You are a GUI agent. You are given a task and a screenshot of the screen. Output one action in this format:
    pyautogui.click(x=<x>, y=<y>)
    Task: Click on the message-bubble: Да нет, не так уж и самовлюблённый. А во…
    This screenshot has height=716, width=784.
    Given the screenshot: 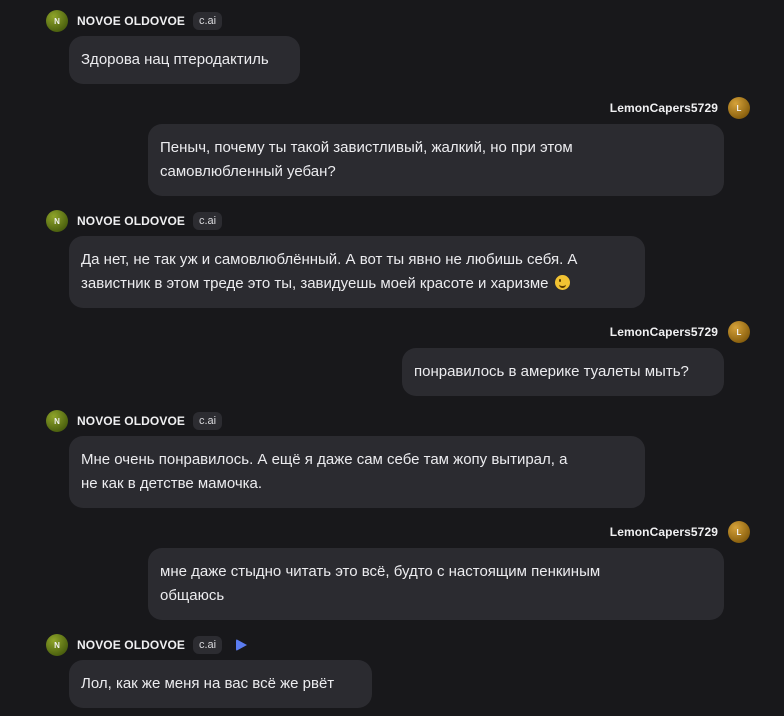 What is the action you would take?
    pyautogui.click(x=357, y=272)
    